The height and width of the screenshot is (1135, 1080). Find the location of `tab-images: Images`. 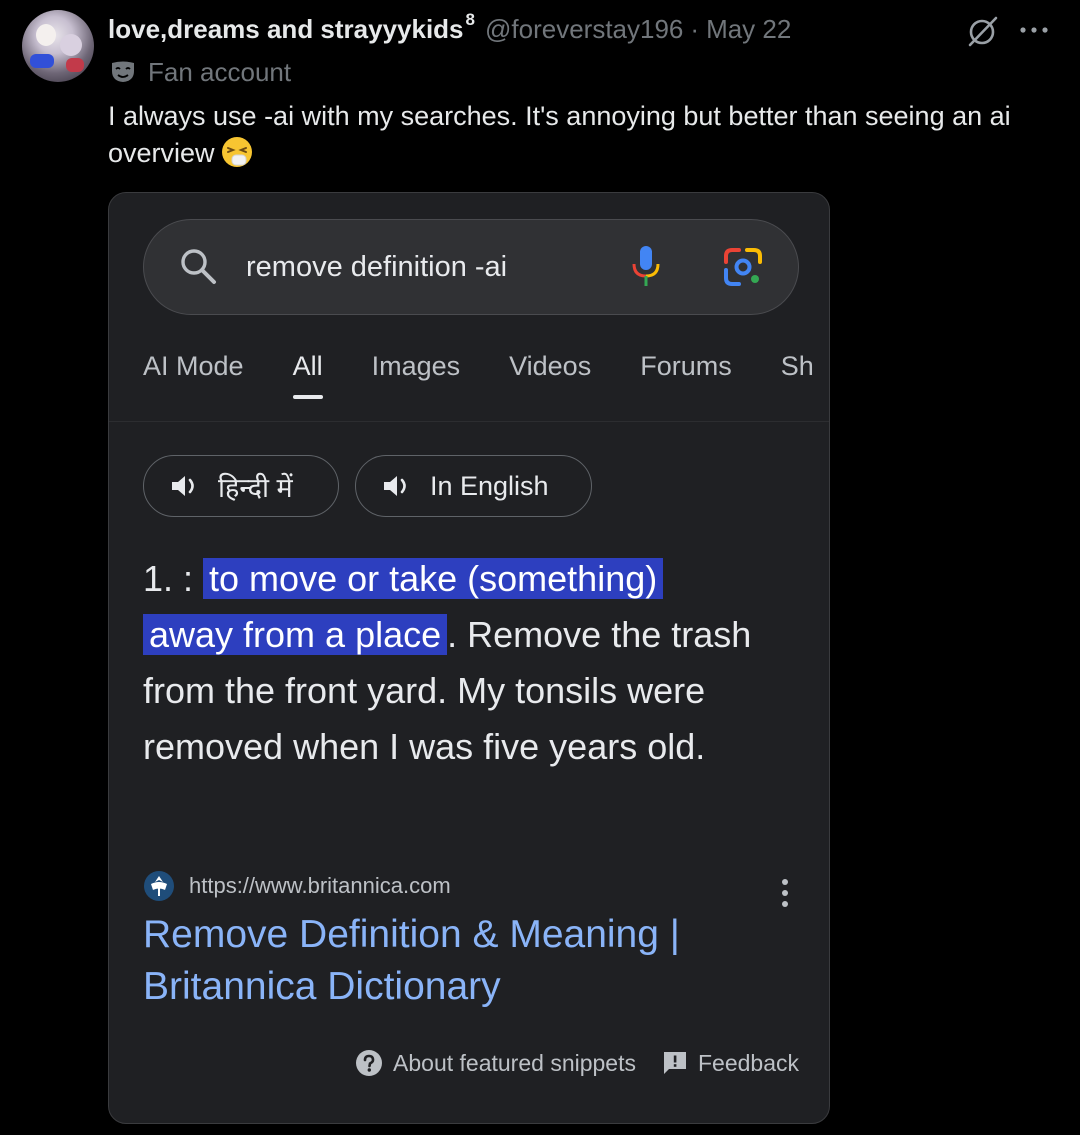

tab-images: Images is located at coordinates (416, 375).